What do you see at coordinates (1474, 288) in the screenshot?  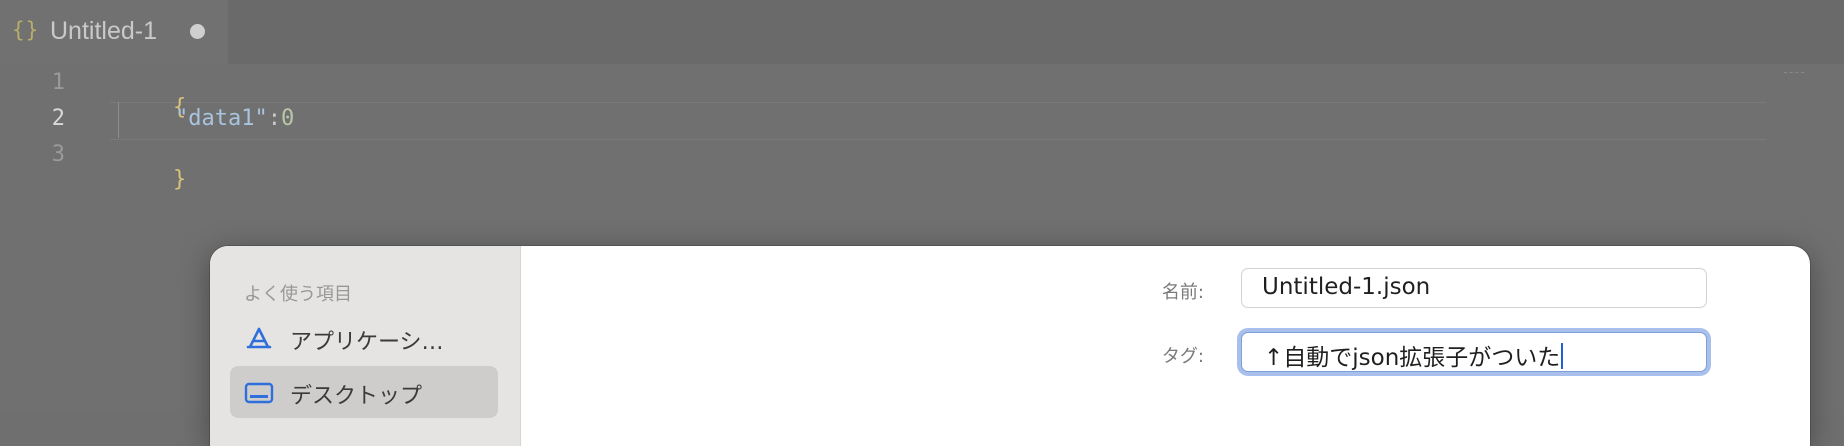 I see `filename-input: Untitled-1.json` at bounding box center [1474, 288].